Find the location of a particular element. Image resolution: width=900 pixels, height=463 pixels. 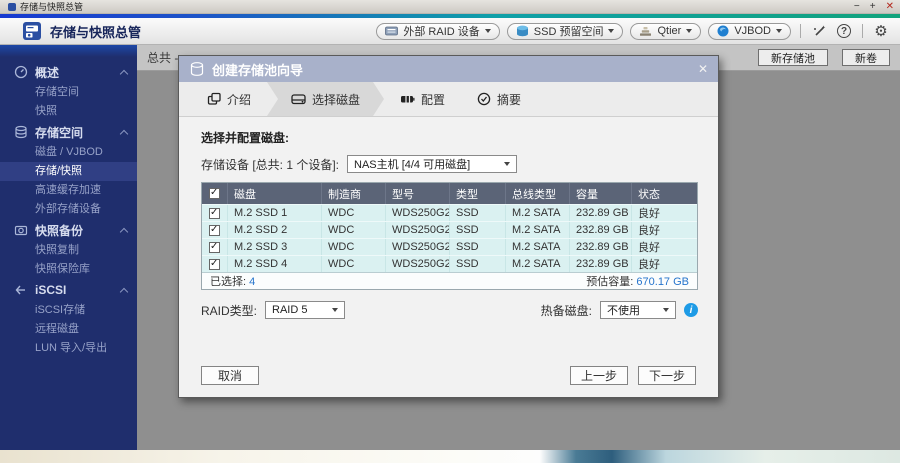

sidebar-item-disk-vjbod: 磁盘 / VJBOD is located at coordinates (68, 152).